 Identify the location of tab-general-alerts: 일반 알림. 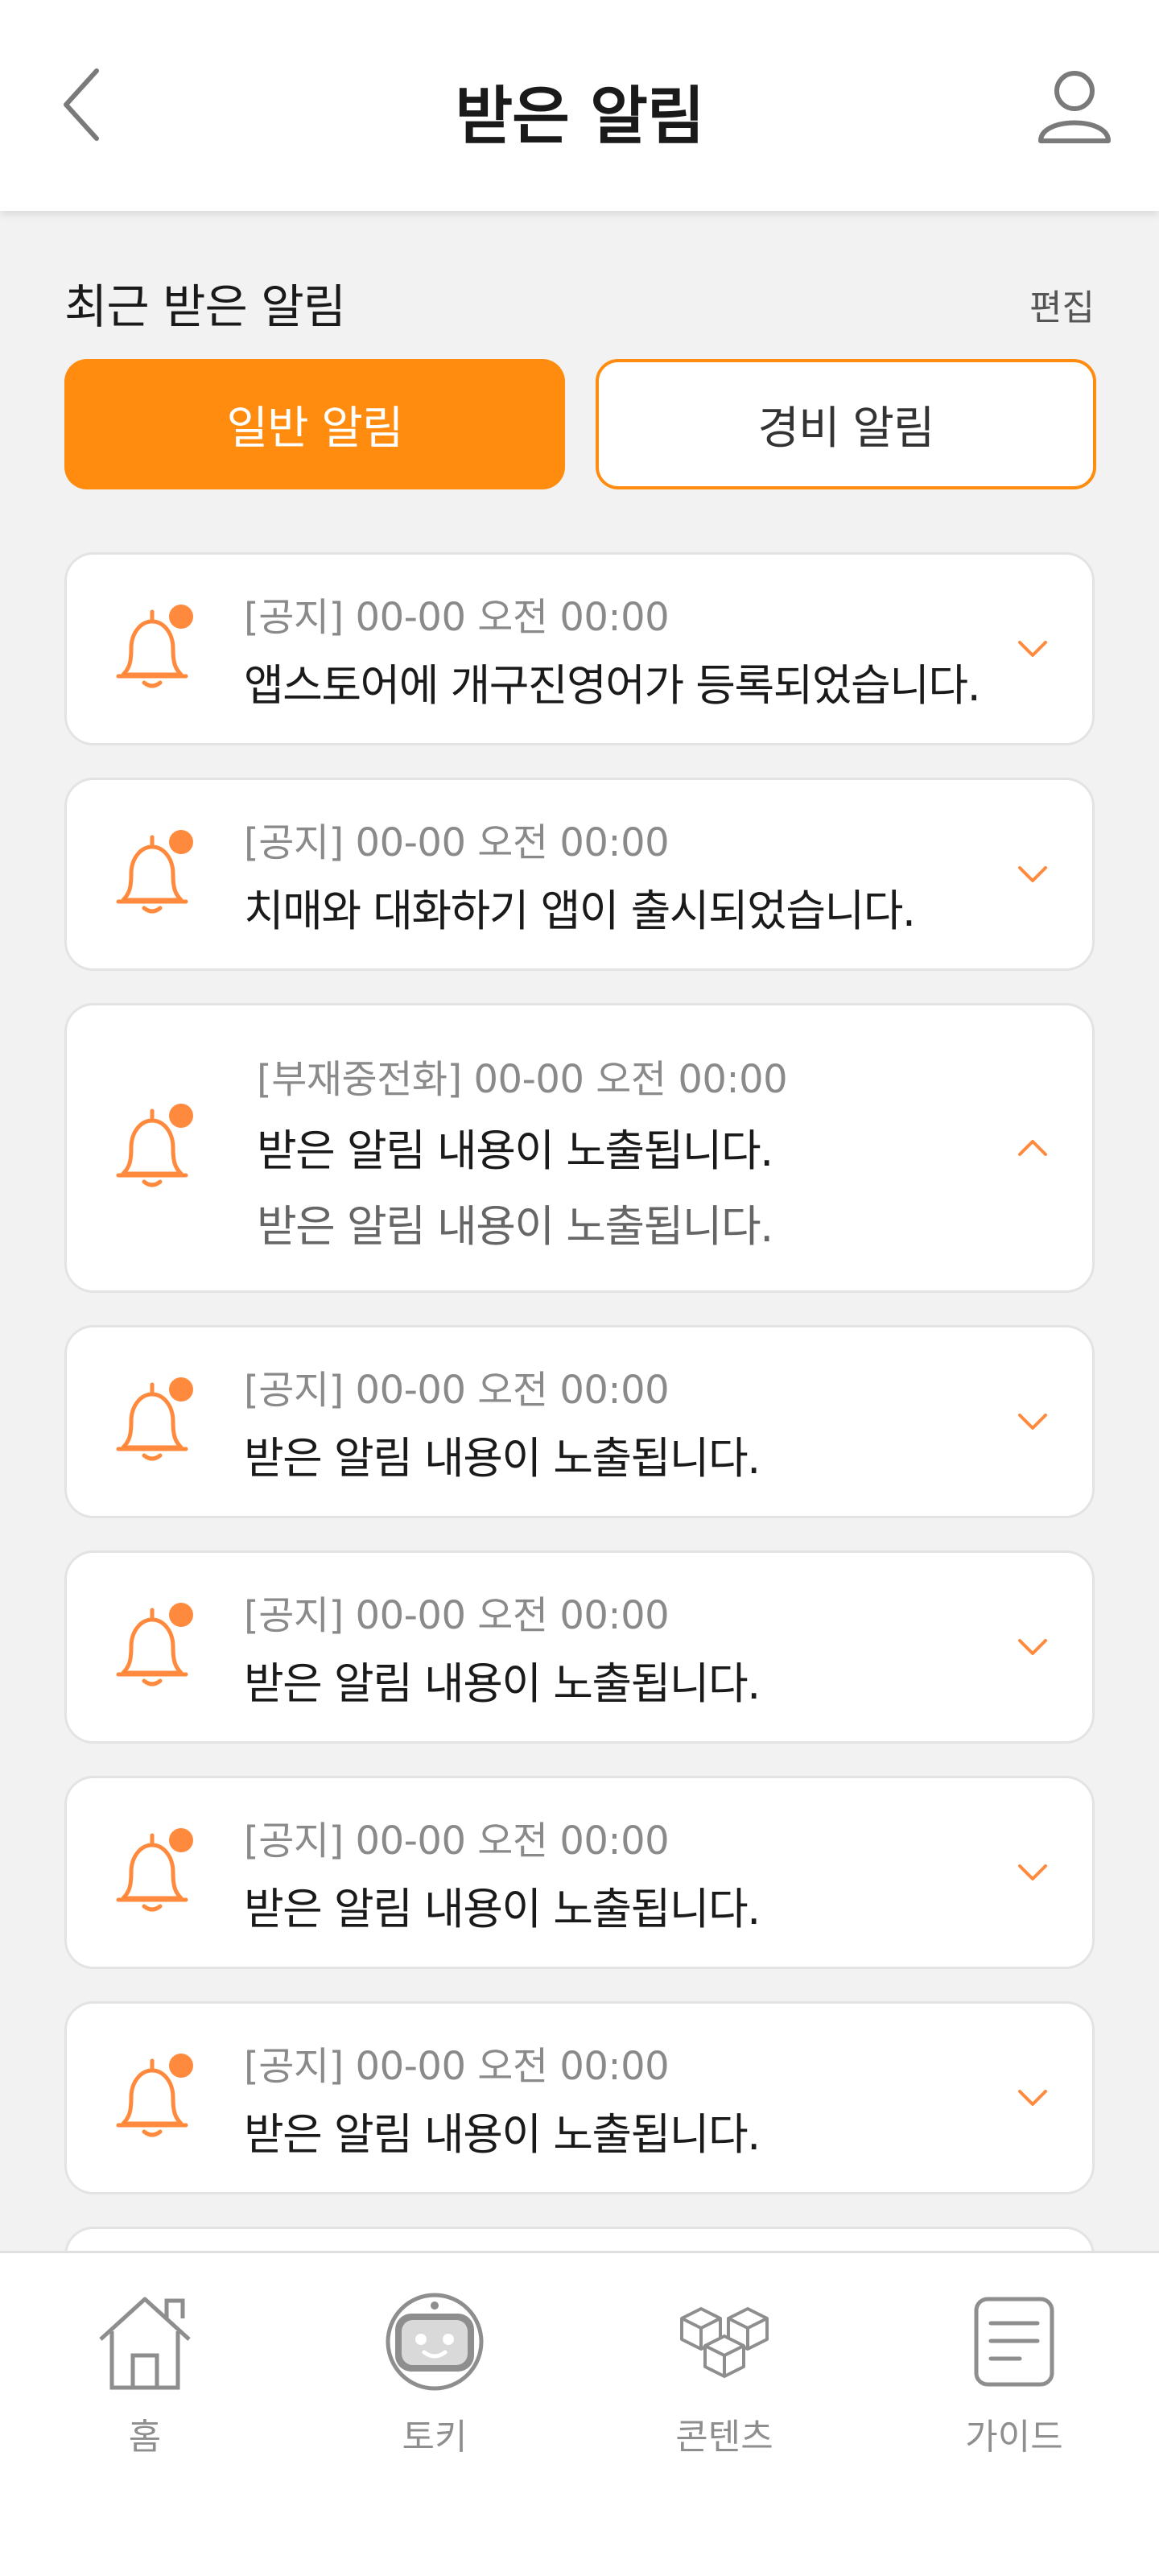
(314, 424).